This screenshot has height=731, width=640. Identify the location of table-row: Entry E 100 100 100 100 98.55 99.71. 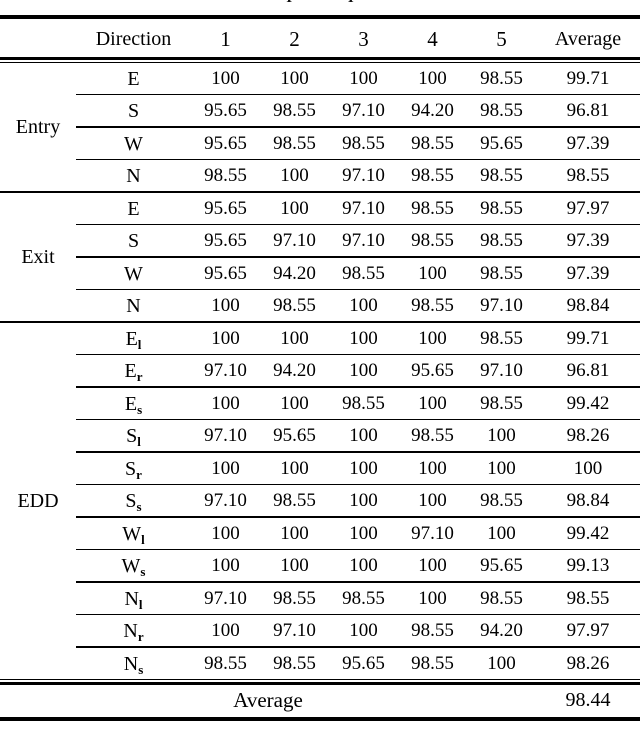
(320, 99).